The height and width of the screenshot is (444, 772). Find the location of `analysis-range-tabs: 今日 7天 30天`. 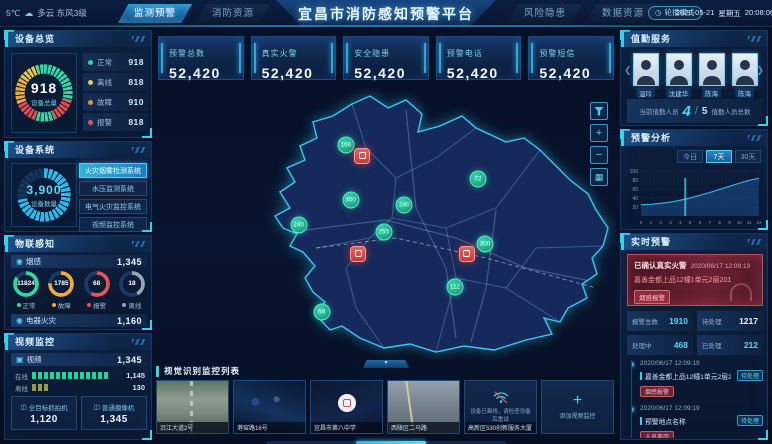

analysis-range-tabs: 今日 7天 30天 is located at coordinates (719, 156).